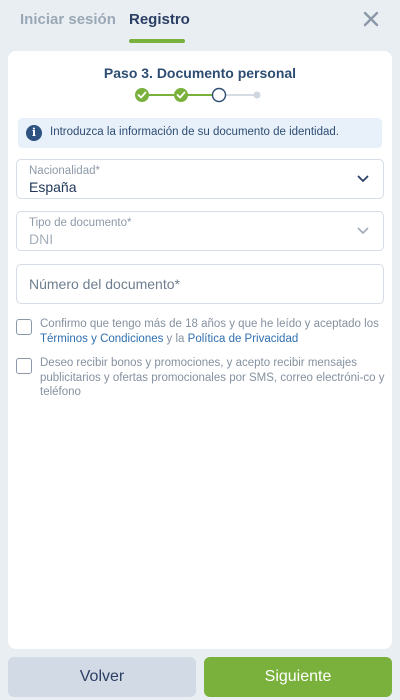 The width and height of the screenshot is (400, 700). I want to click on step-4-pending, so click(257, 95).